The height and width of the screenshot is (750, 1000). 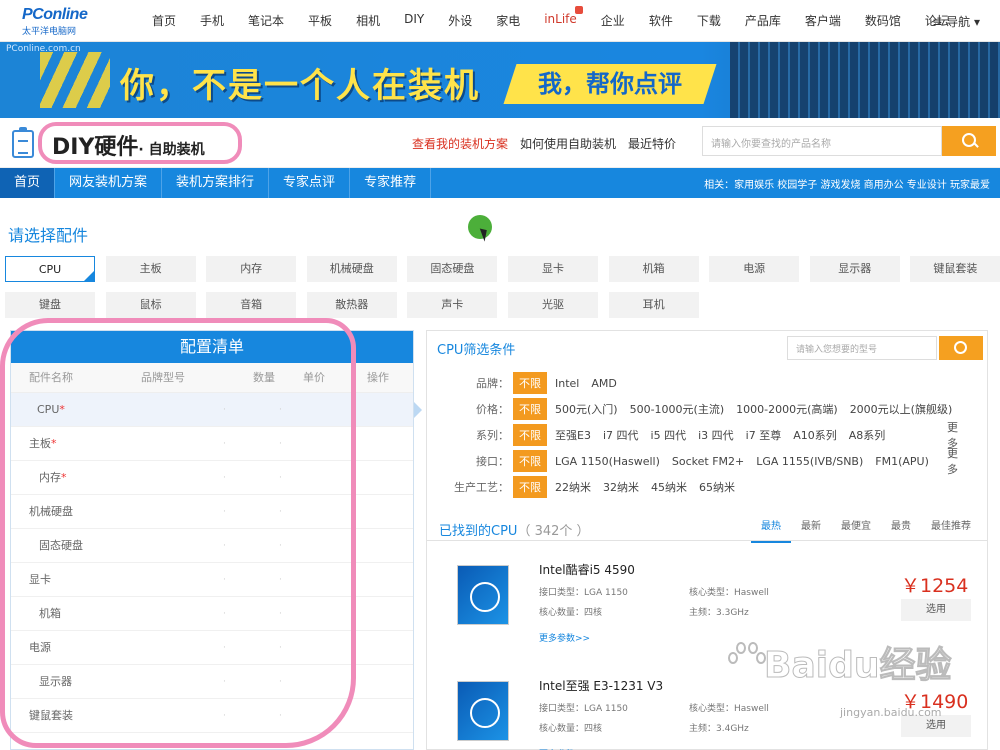 I want to click on filter-option: Socket FM2+, so click(x=708, y=461).